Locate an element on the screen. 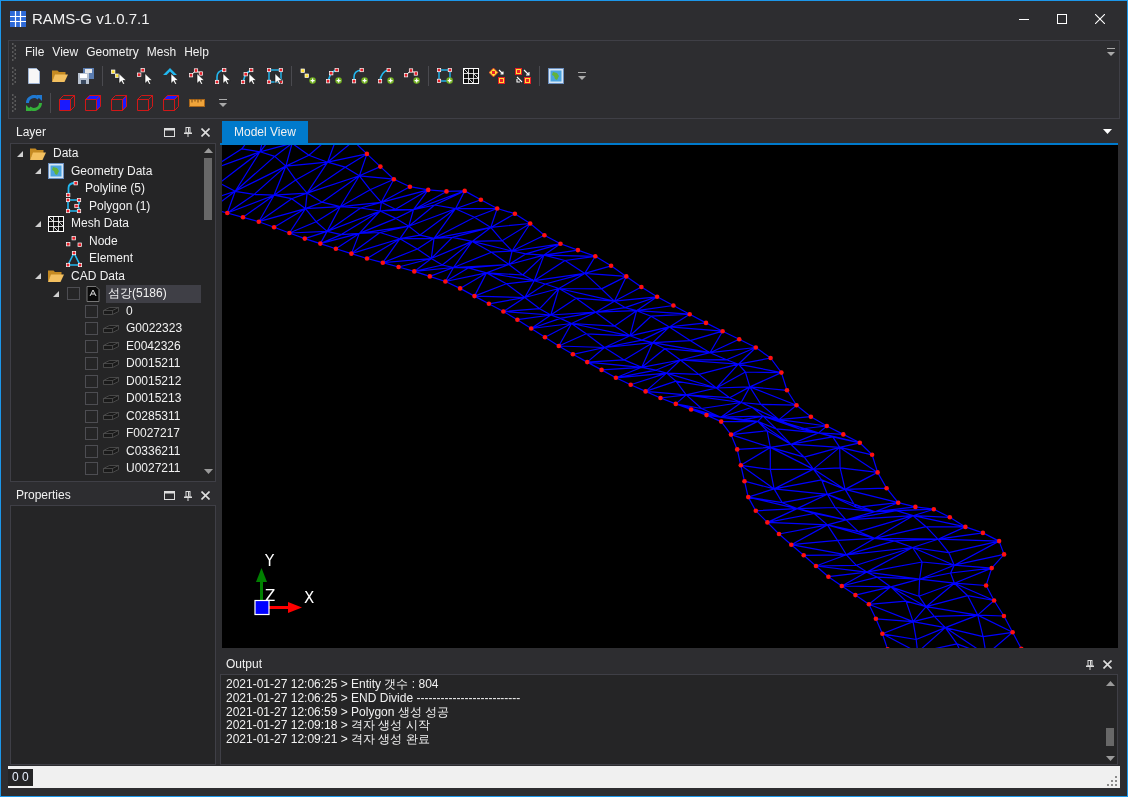 The image size is (1128, 797). polygon-add-icon is located at coordinates (445, 75).